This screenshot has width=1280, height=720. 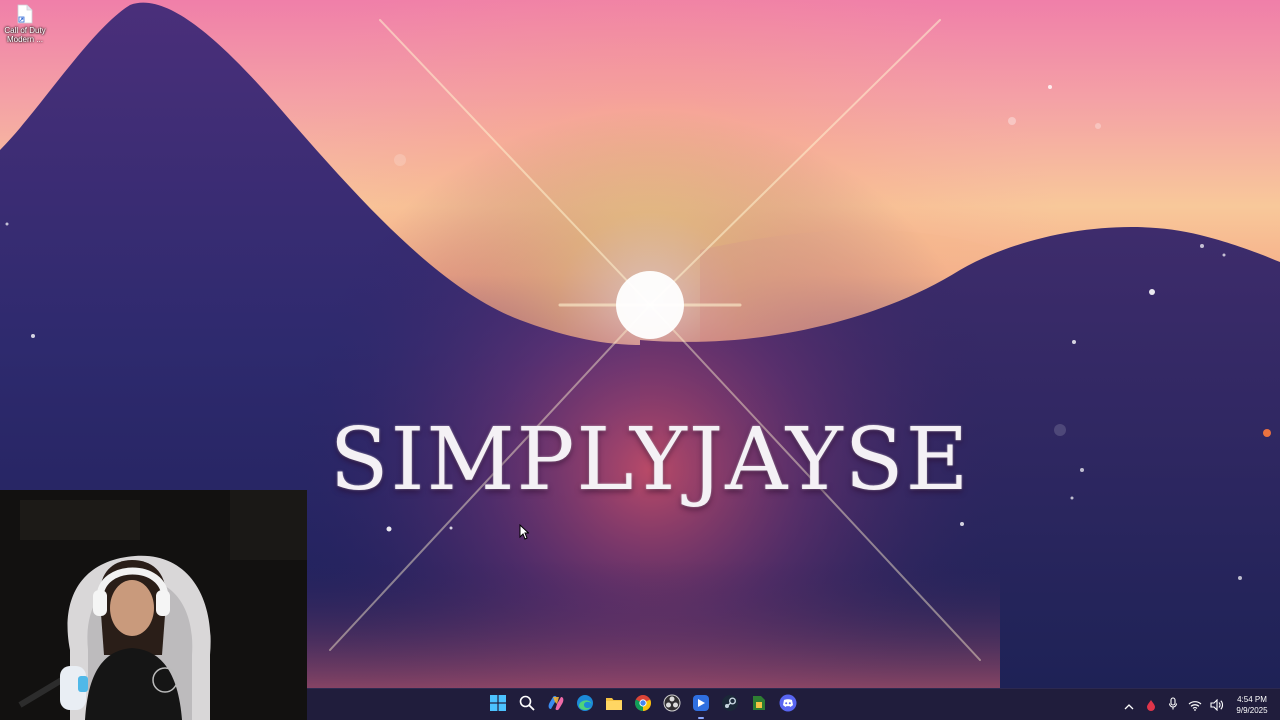 I want to click on tray-app-button, so click(x=1151, y=705).